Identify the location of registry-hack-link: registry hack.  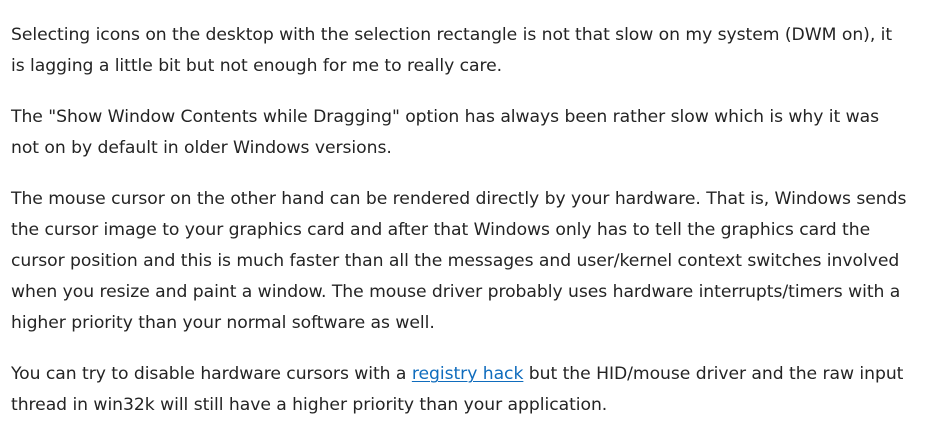
(468, 374).